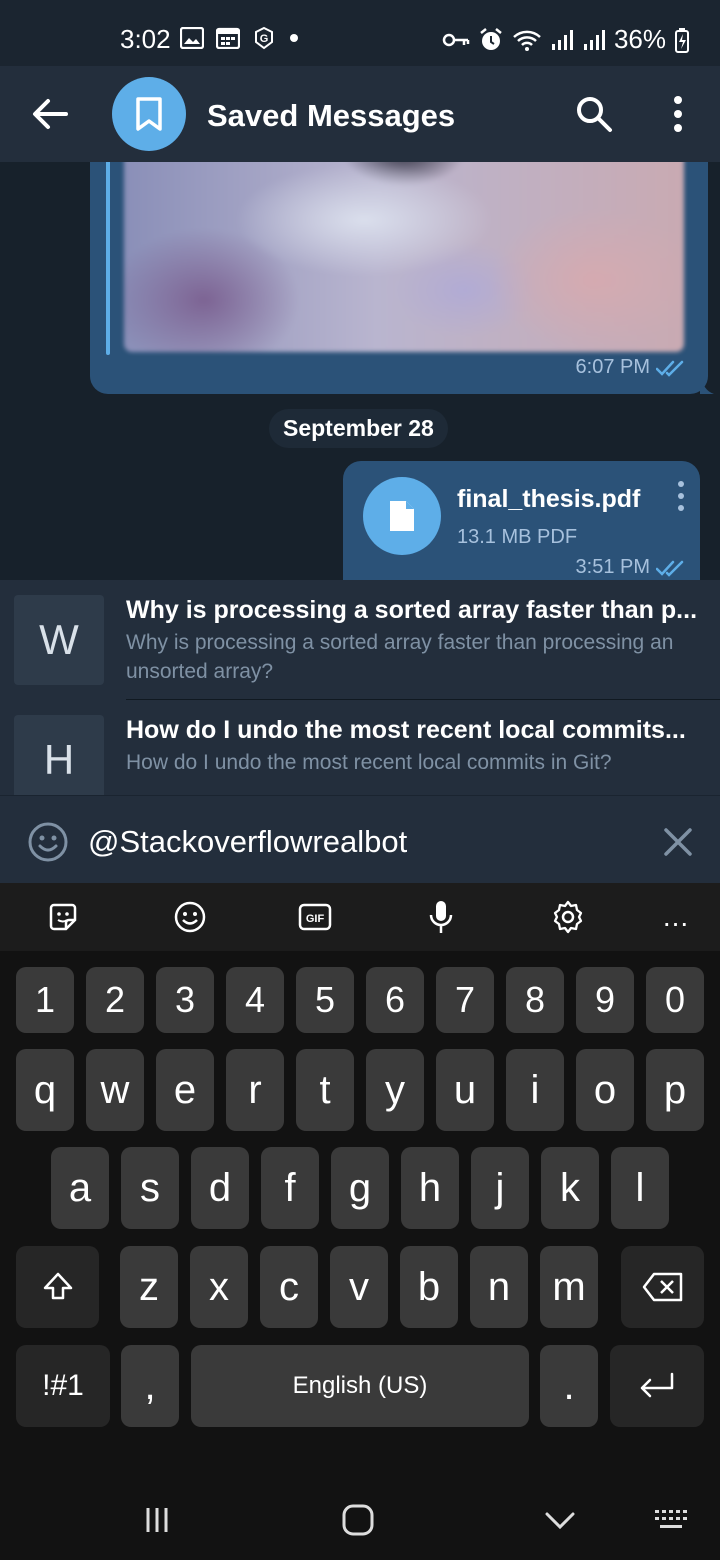  I want to click on blurred-image, so click(404, 257).